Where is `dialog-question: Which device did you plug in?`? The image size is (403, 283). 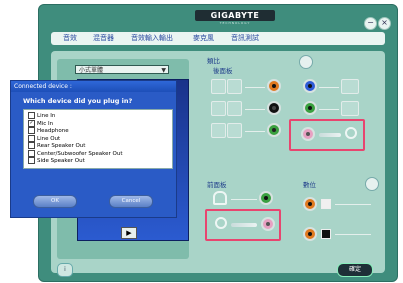
dialog-question: Which device did you plug in? is located at coordinates (78, 101).